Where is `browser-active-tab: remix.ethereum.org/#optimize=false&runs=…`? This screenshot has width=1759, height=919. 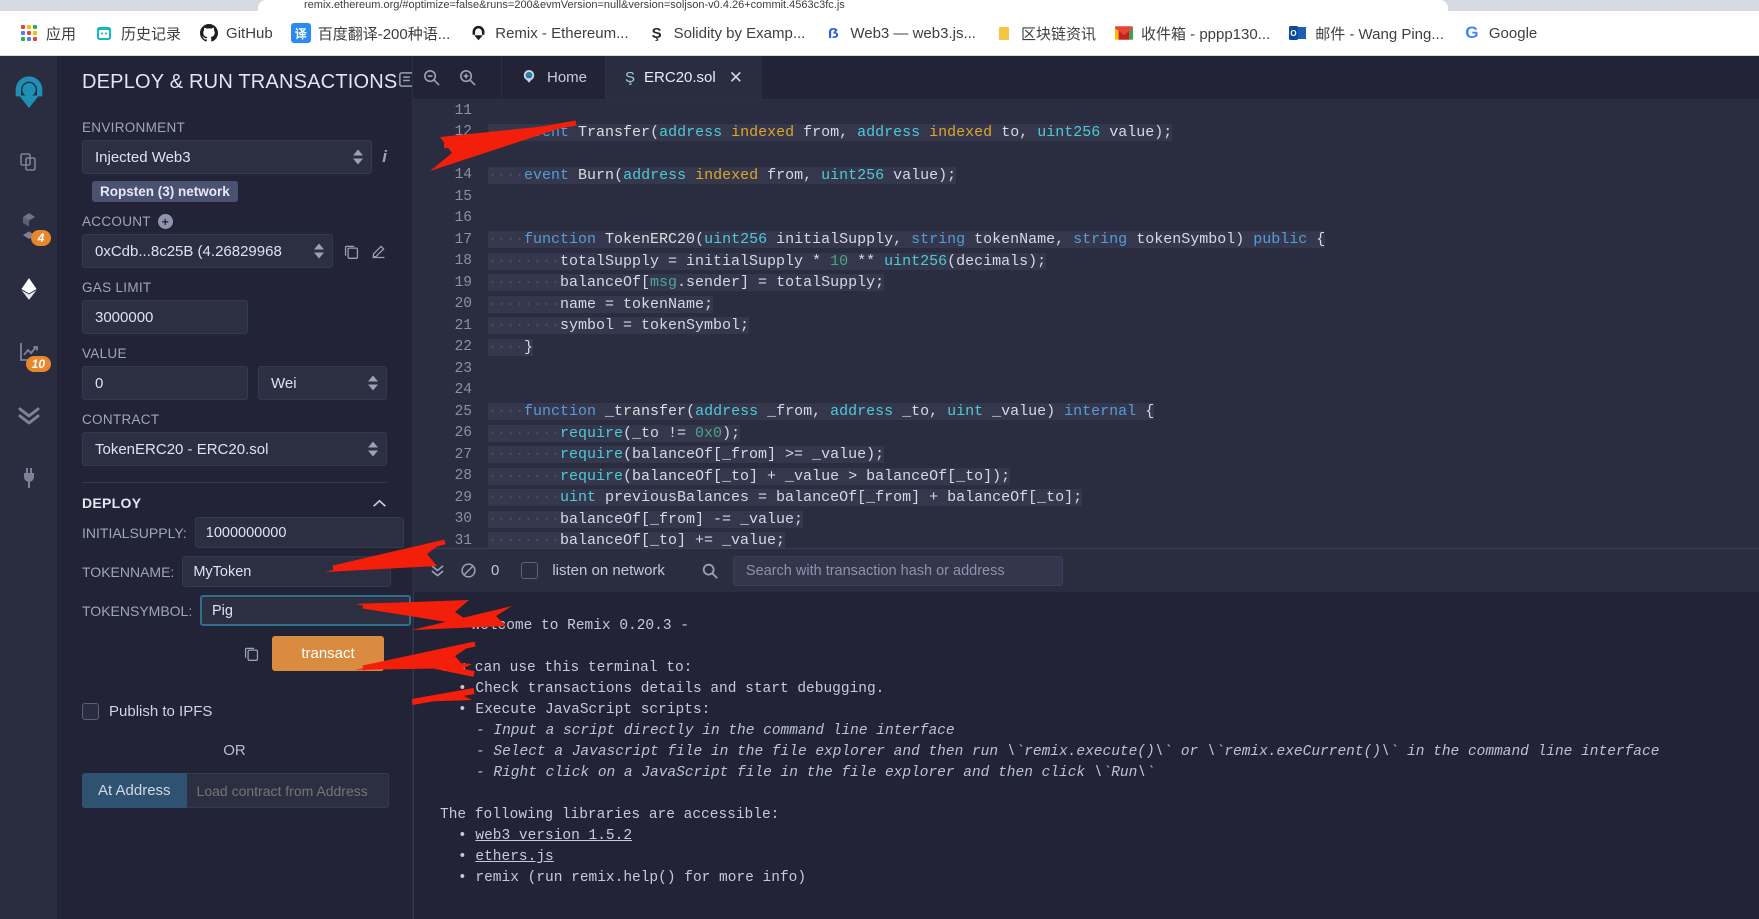
browser-active-tab: remix.ethereum.org/#optimize=false&runs=… is located at coordinates (853, 5).